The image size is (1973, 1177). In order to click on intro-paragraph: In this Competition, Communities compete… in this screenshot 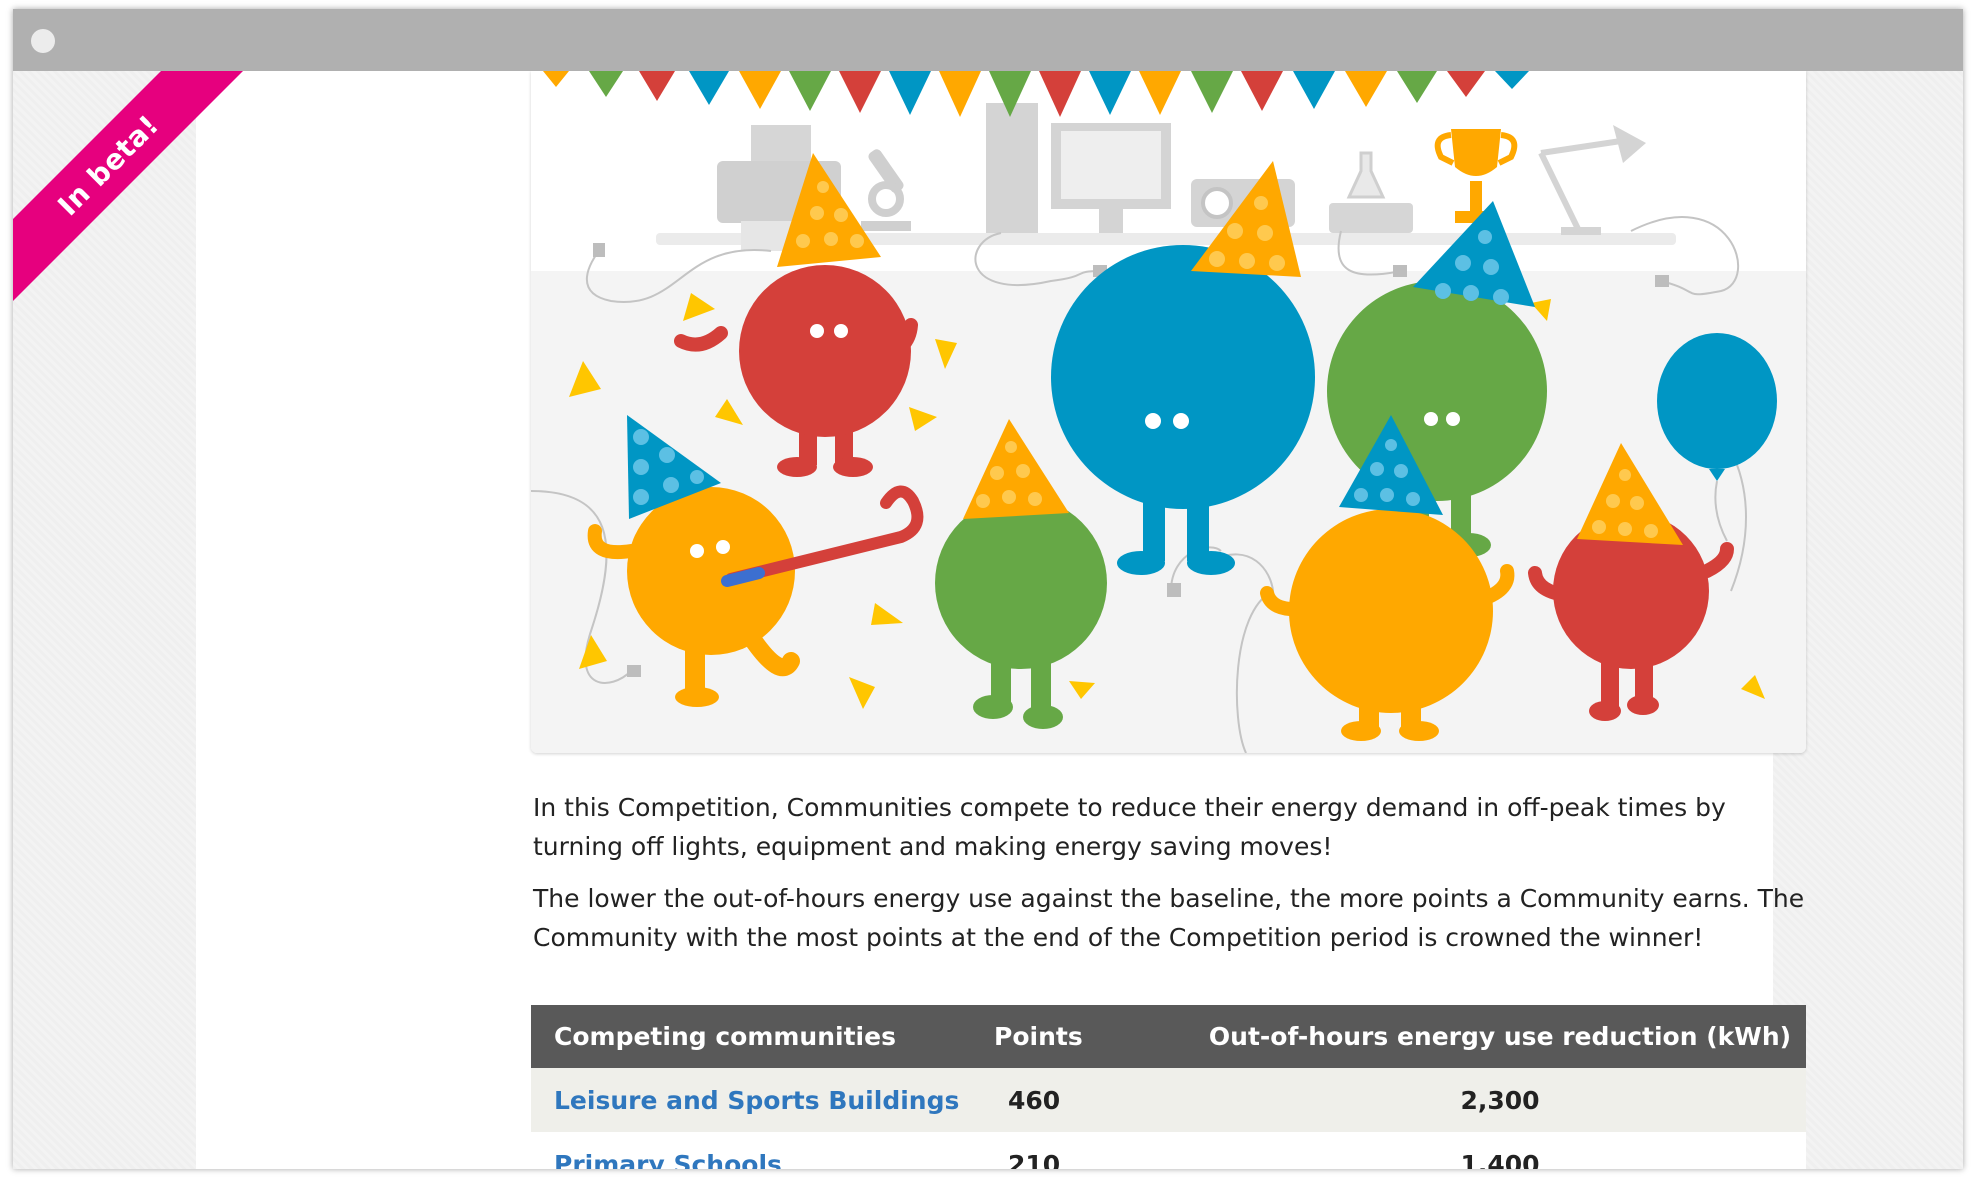, I will do `click(1129, 827)`.